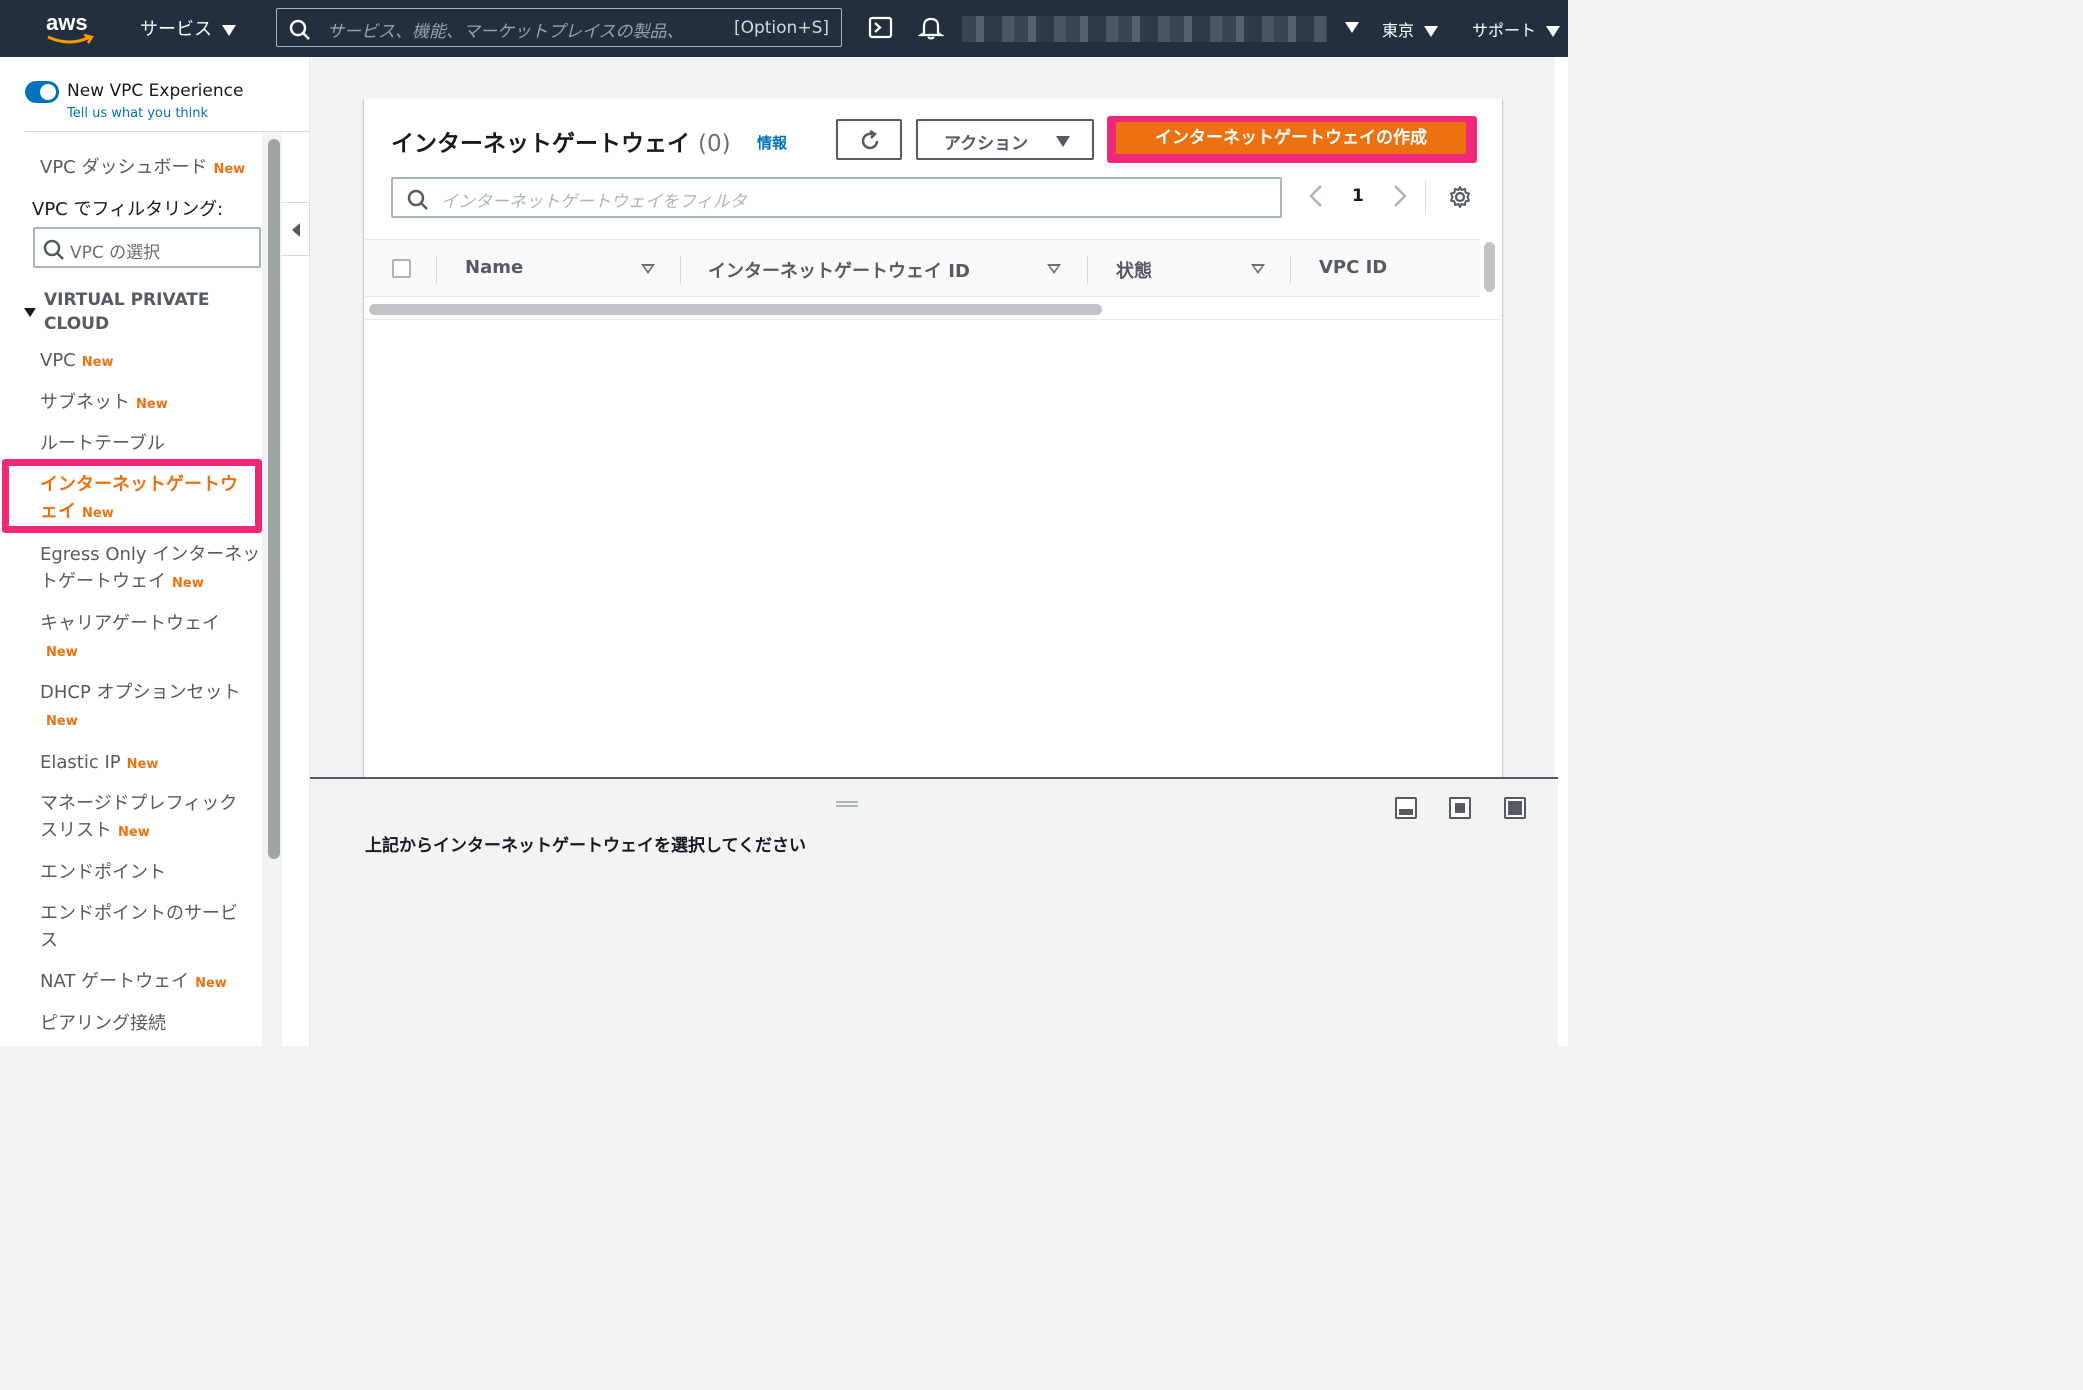 This screenshot has width=2083, height=1390. Describe the element at coordinates (128, 209) in the screenshot. I see `vpc-filter-label: VPC でフィルタリング:` at that location.